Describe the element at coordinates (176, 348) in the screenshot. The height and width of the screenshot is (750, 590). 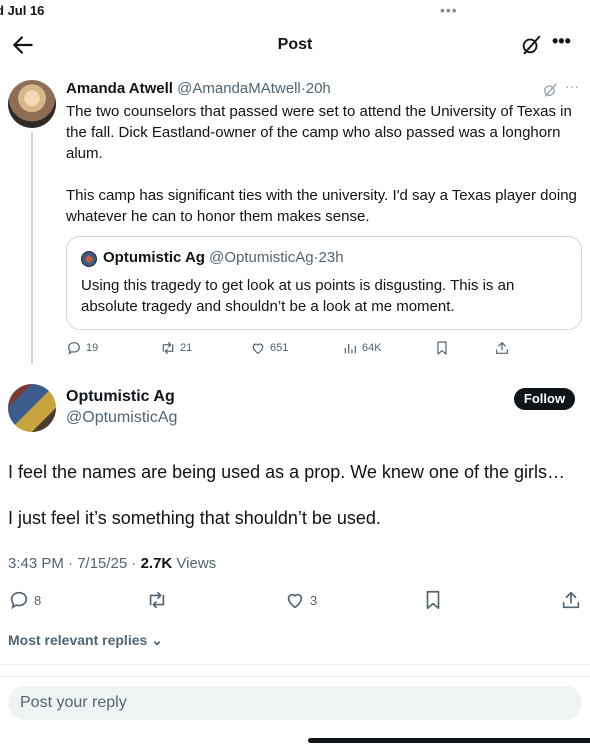
I see `repost-button: 21` at that location.